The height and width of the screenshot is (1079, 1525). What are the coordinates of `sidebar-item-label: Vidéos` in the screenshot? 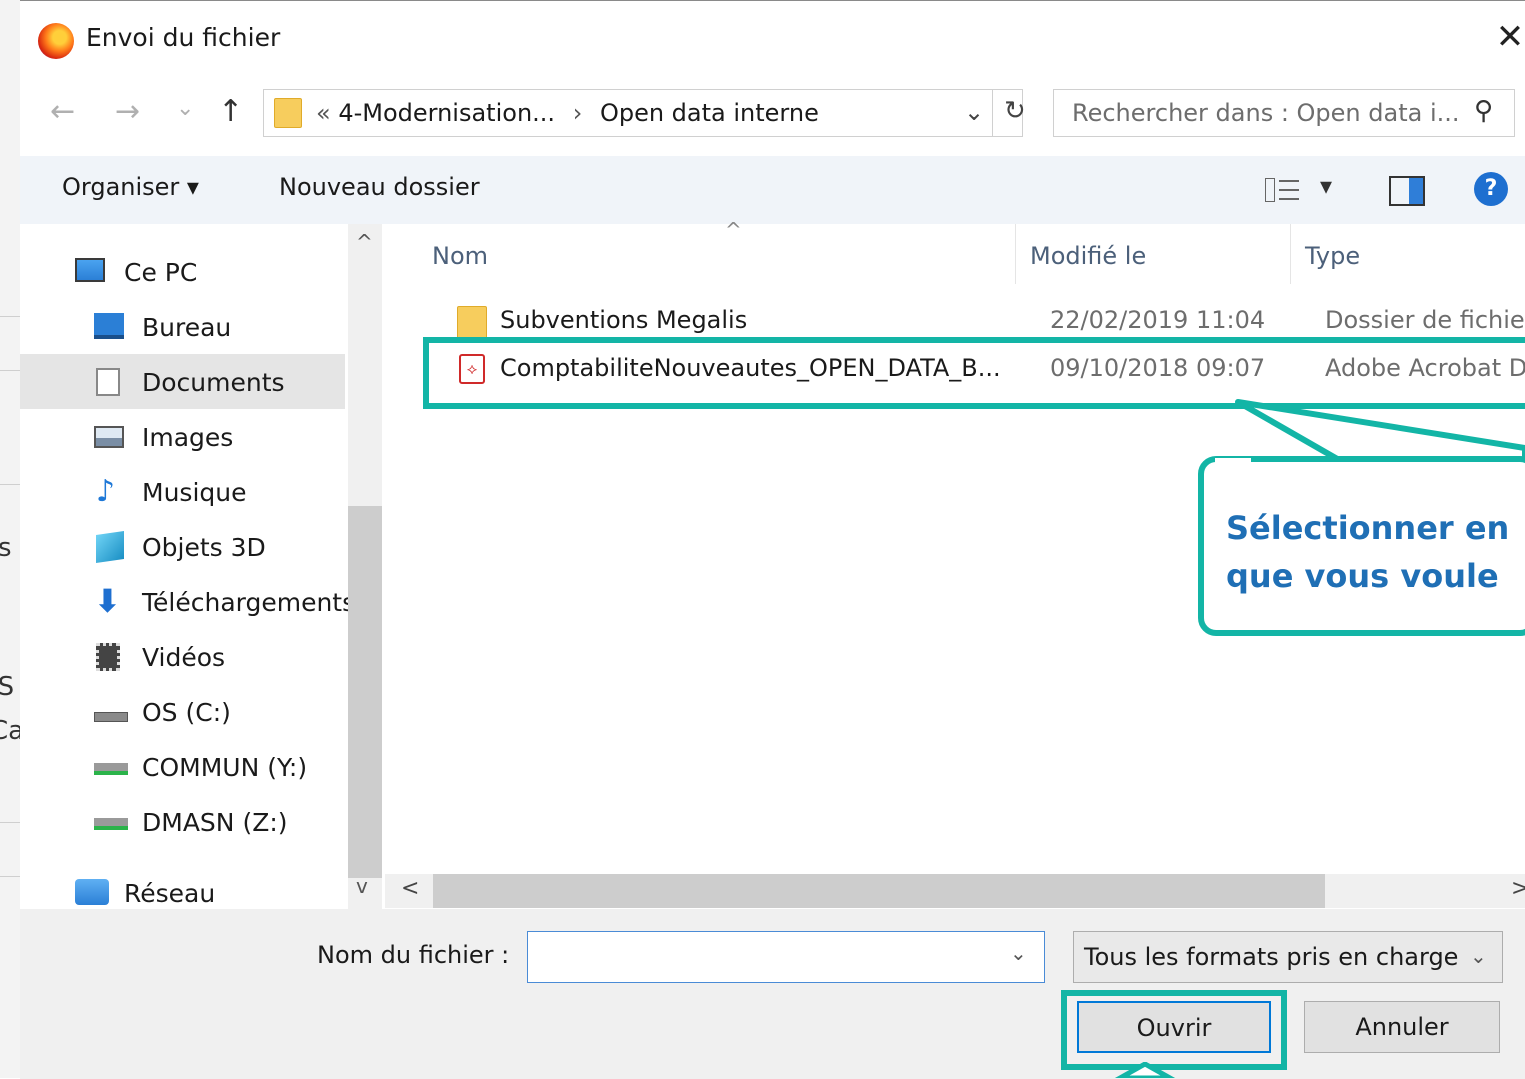 It's located at (184, 657).